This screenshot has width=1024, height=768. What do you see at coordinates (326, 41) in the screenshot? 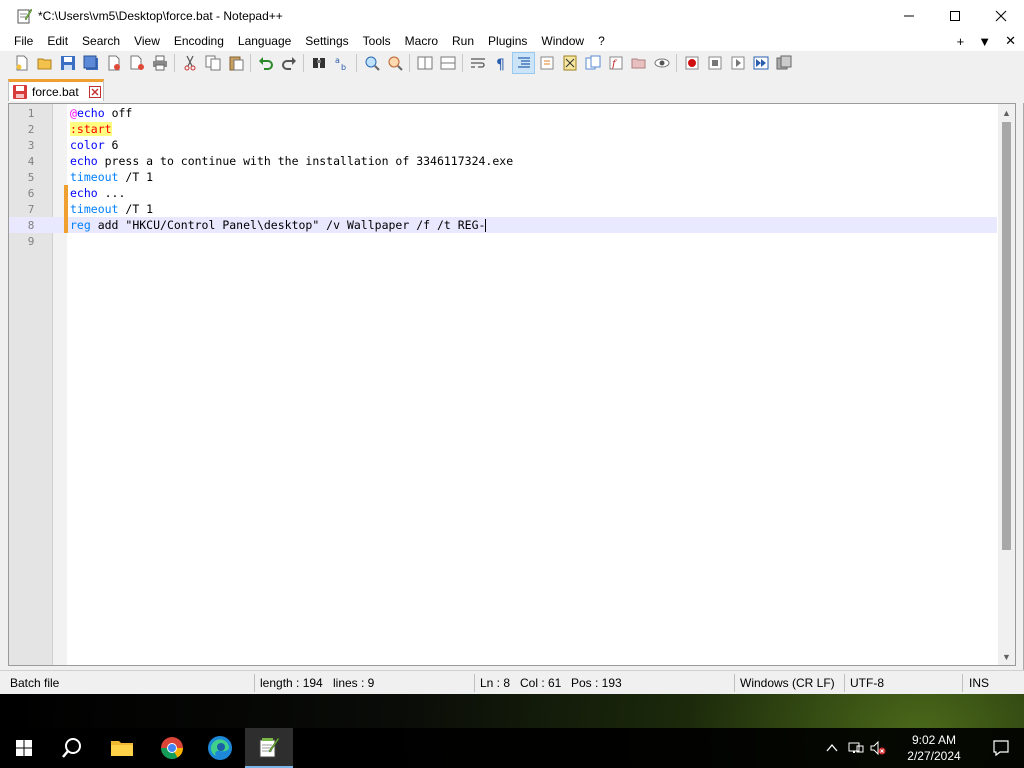
I see `menu-settings: Settings` at bounding box center [326, 41].